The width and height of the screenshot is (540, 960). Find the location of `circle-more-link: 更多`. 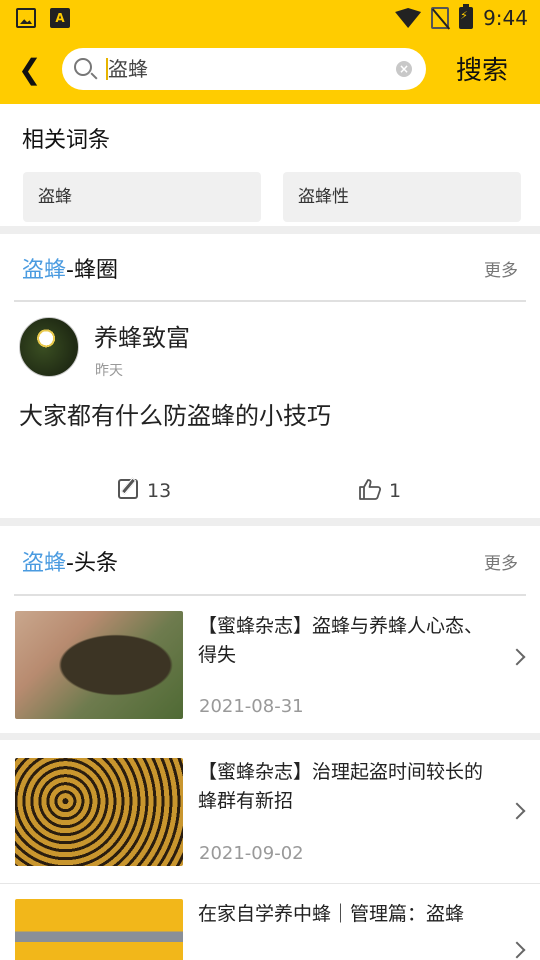

circle-more-link: 更多 is located at coordinates (501, 268).